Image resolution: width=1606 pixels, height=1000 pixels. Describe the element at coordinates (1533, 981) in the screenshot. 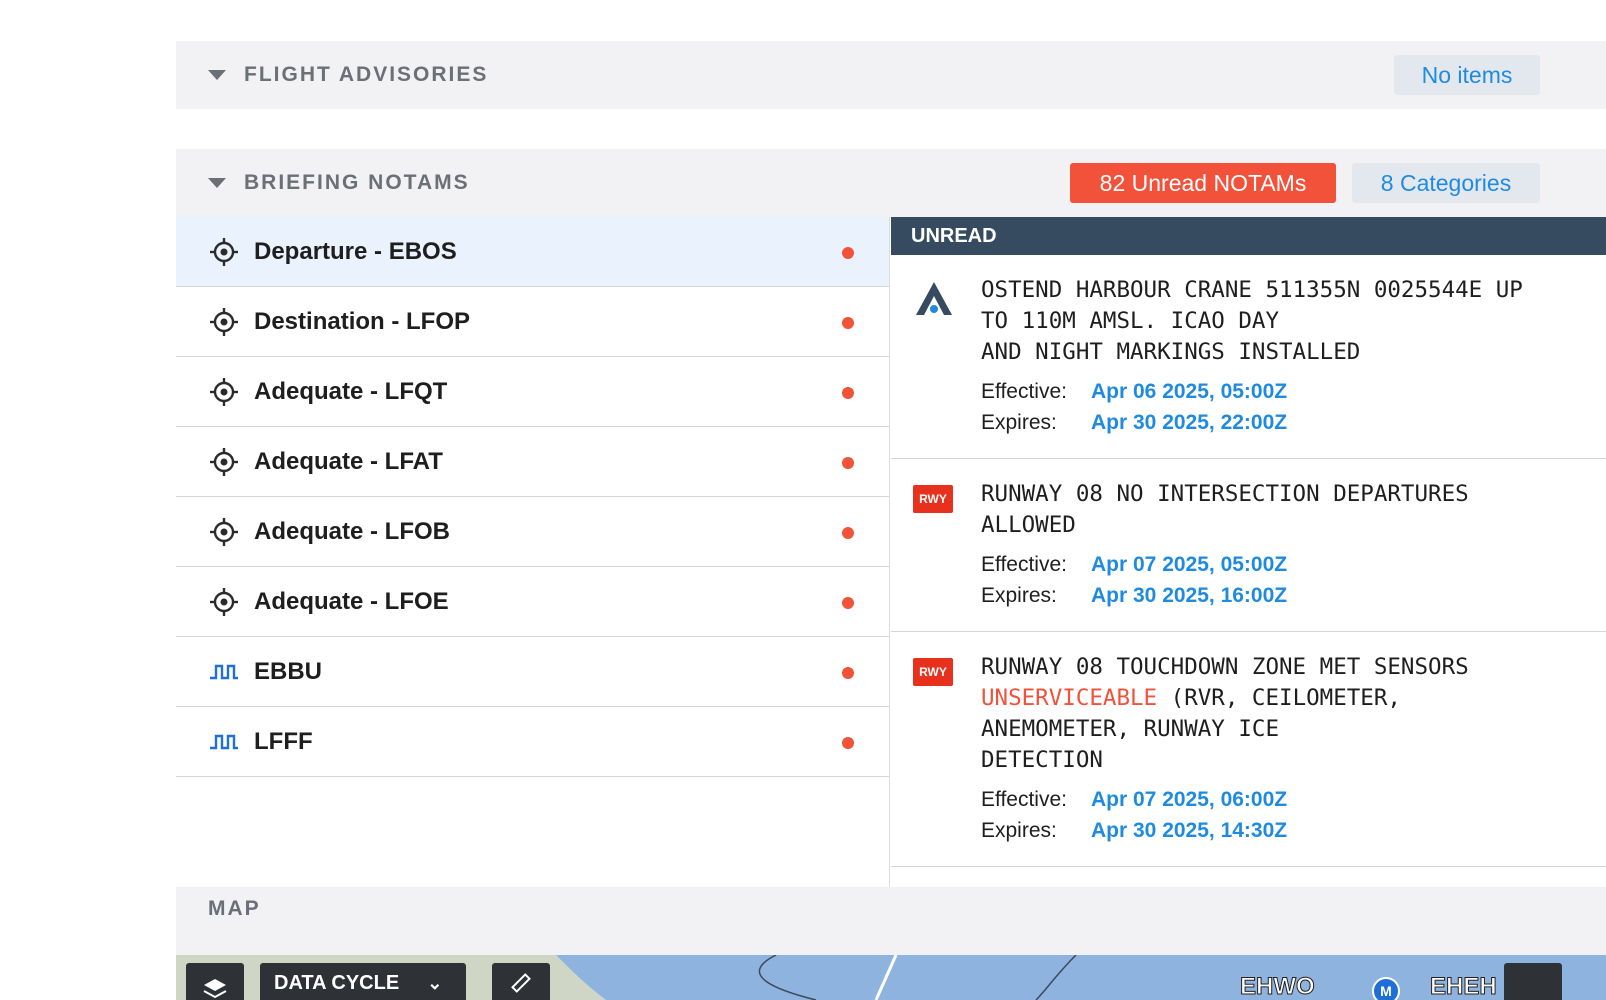

I see `fullscreen-button` at that location.